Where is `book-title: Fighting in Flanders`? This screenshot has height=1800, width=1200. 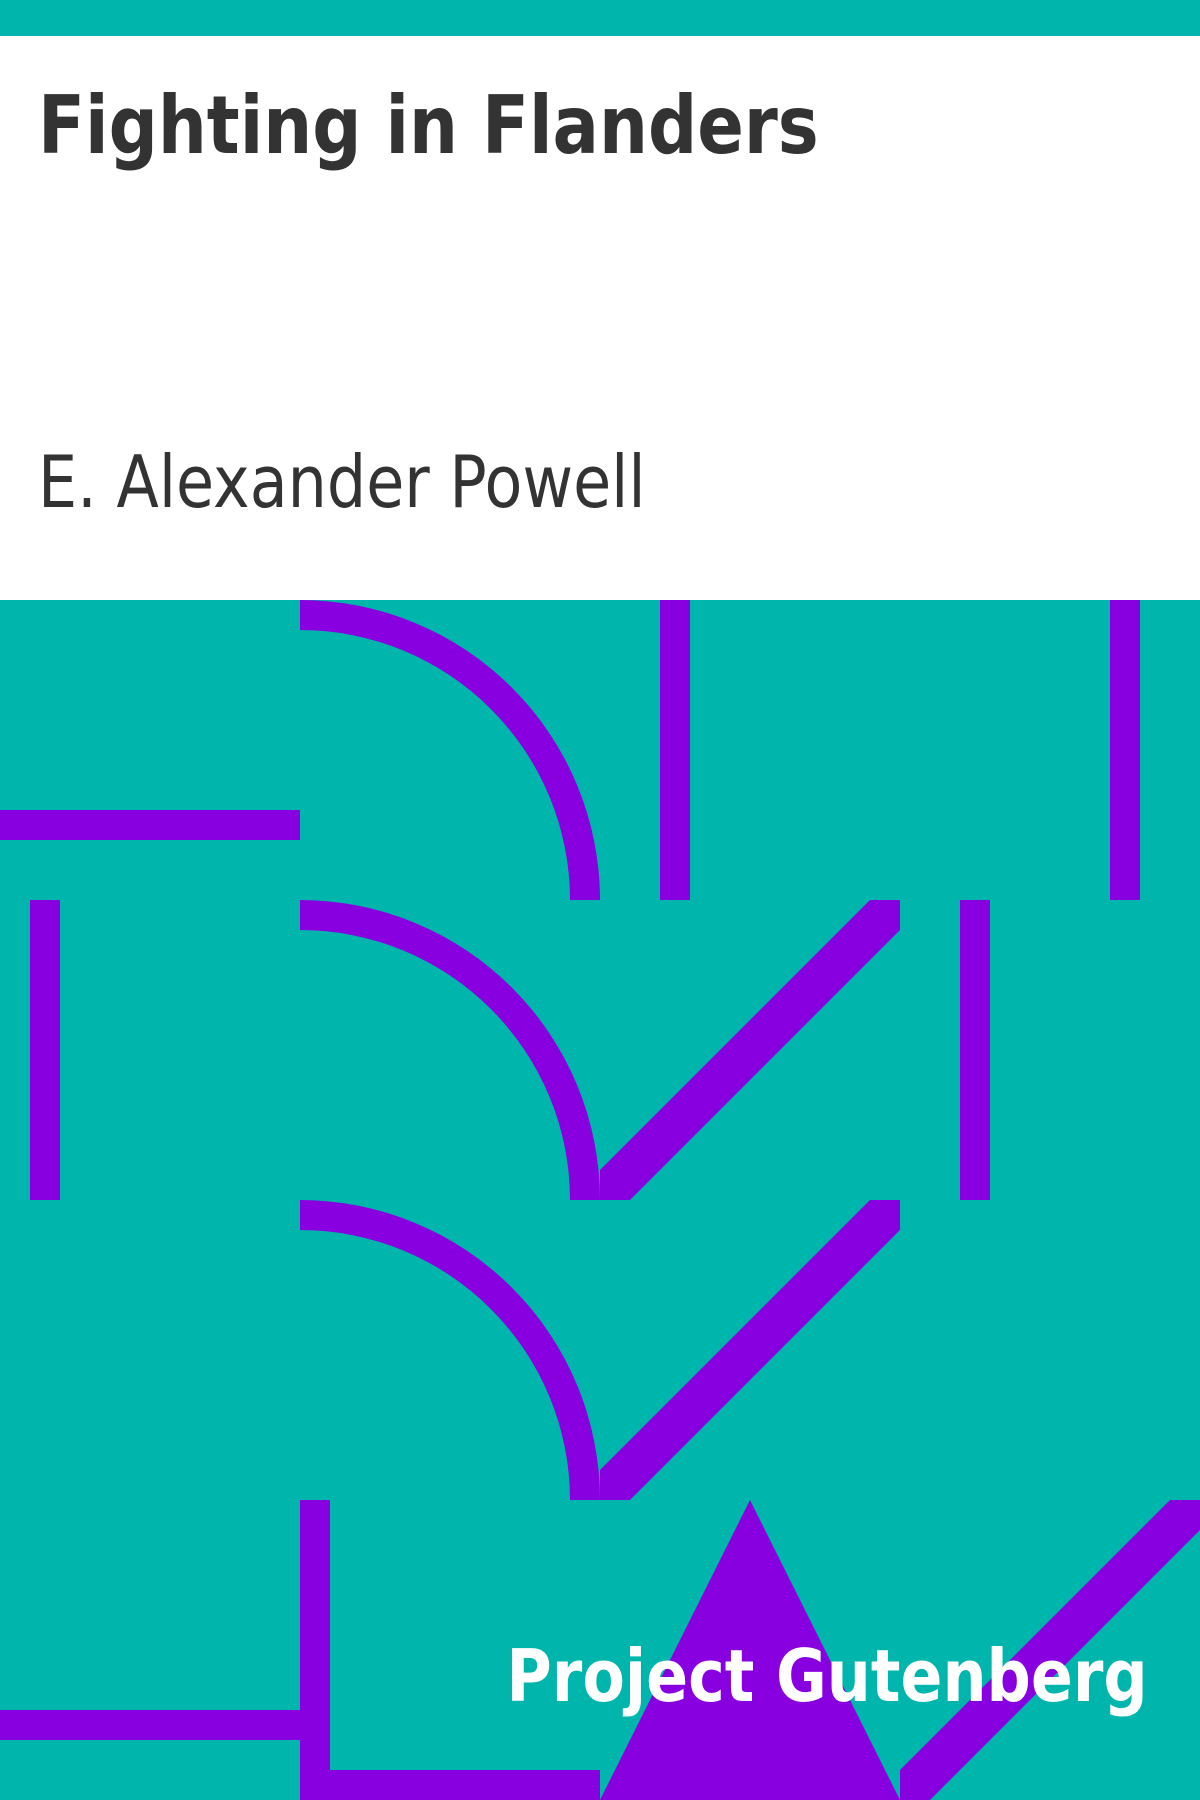
book-title: Fighting in Flanders is located at coordinates (428, 125).